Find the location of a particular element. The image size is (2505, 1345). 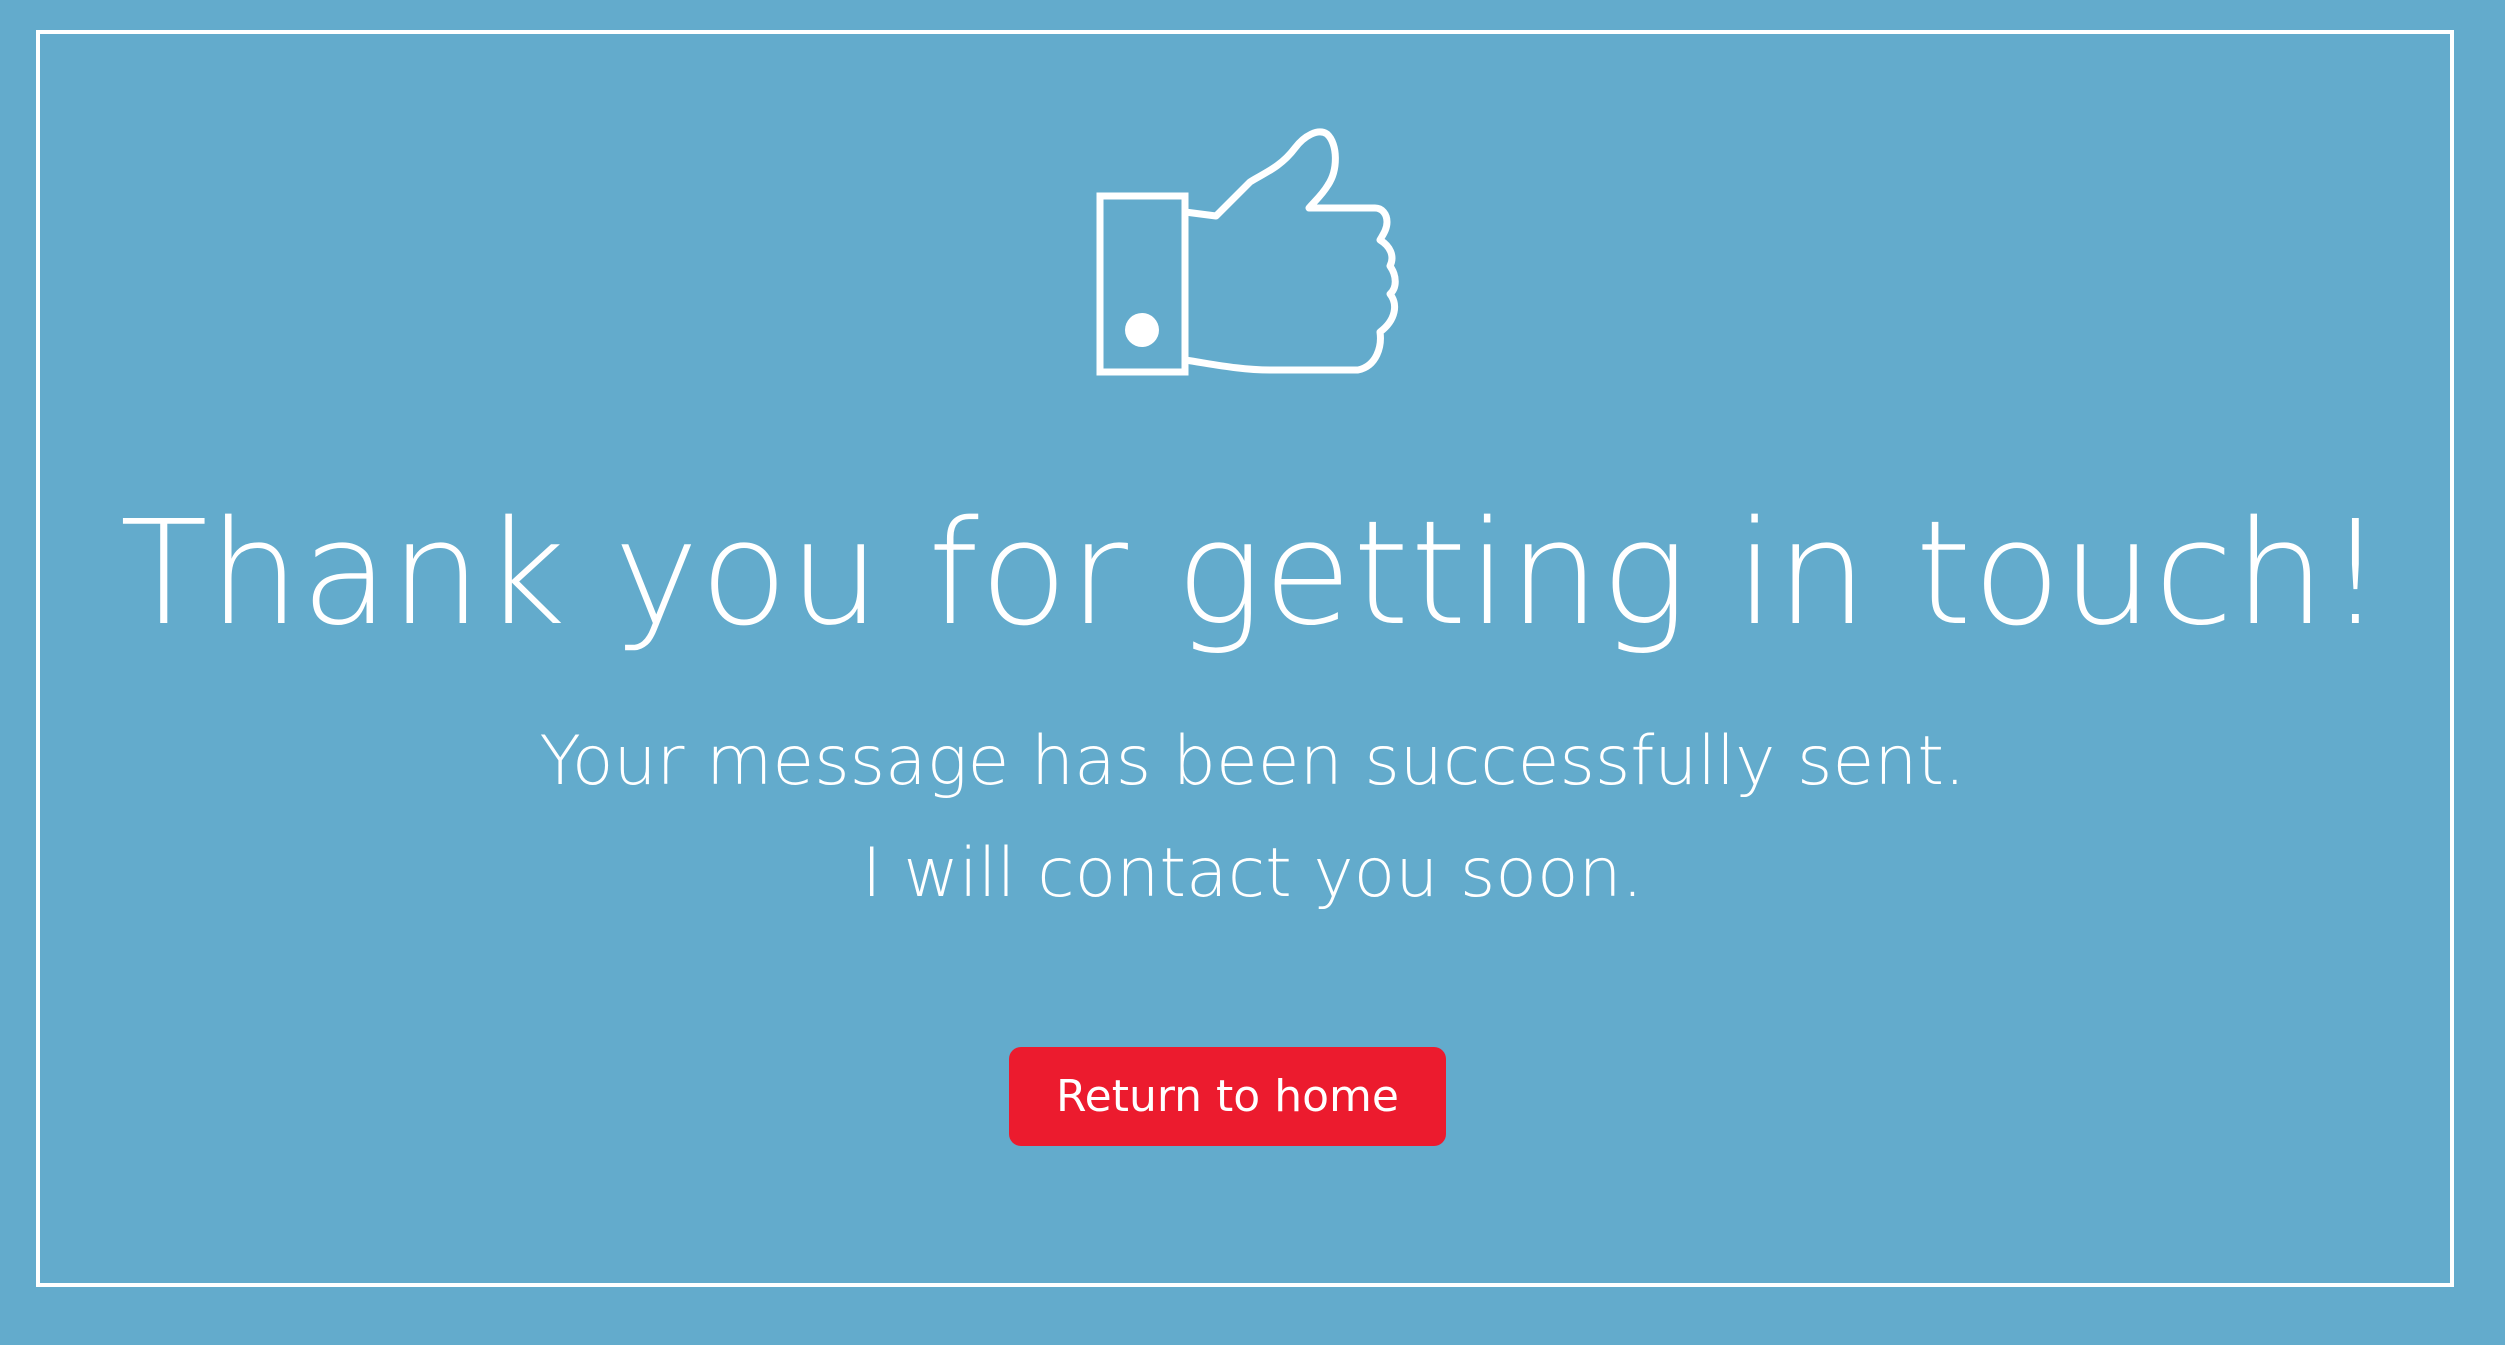

followup-message: I will contact you soon. is located at coordinates (1252, 873).